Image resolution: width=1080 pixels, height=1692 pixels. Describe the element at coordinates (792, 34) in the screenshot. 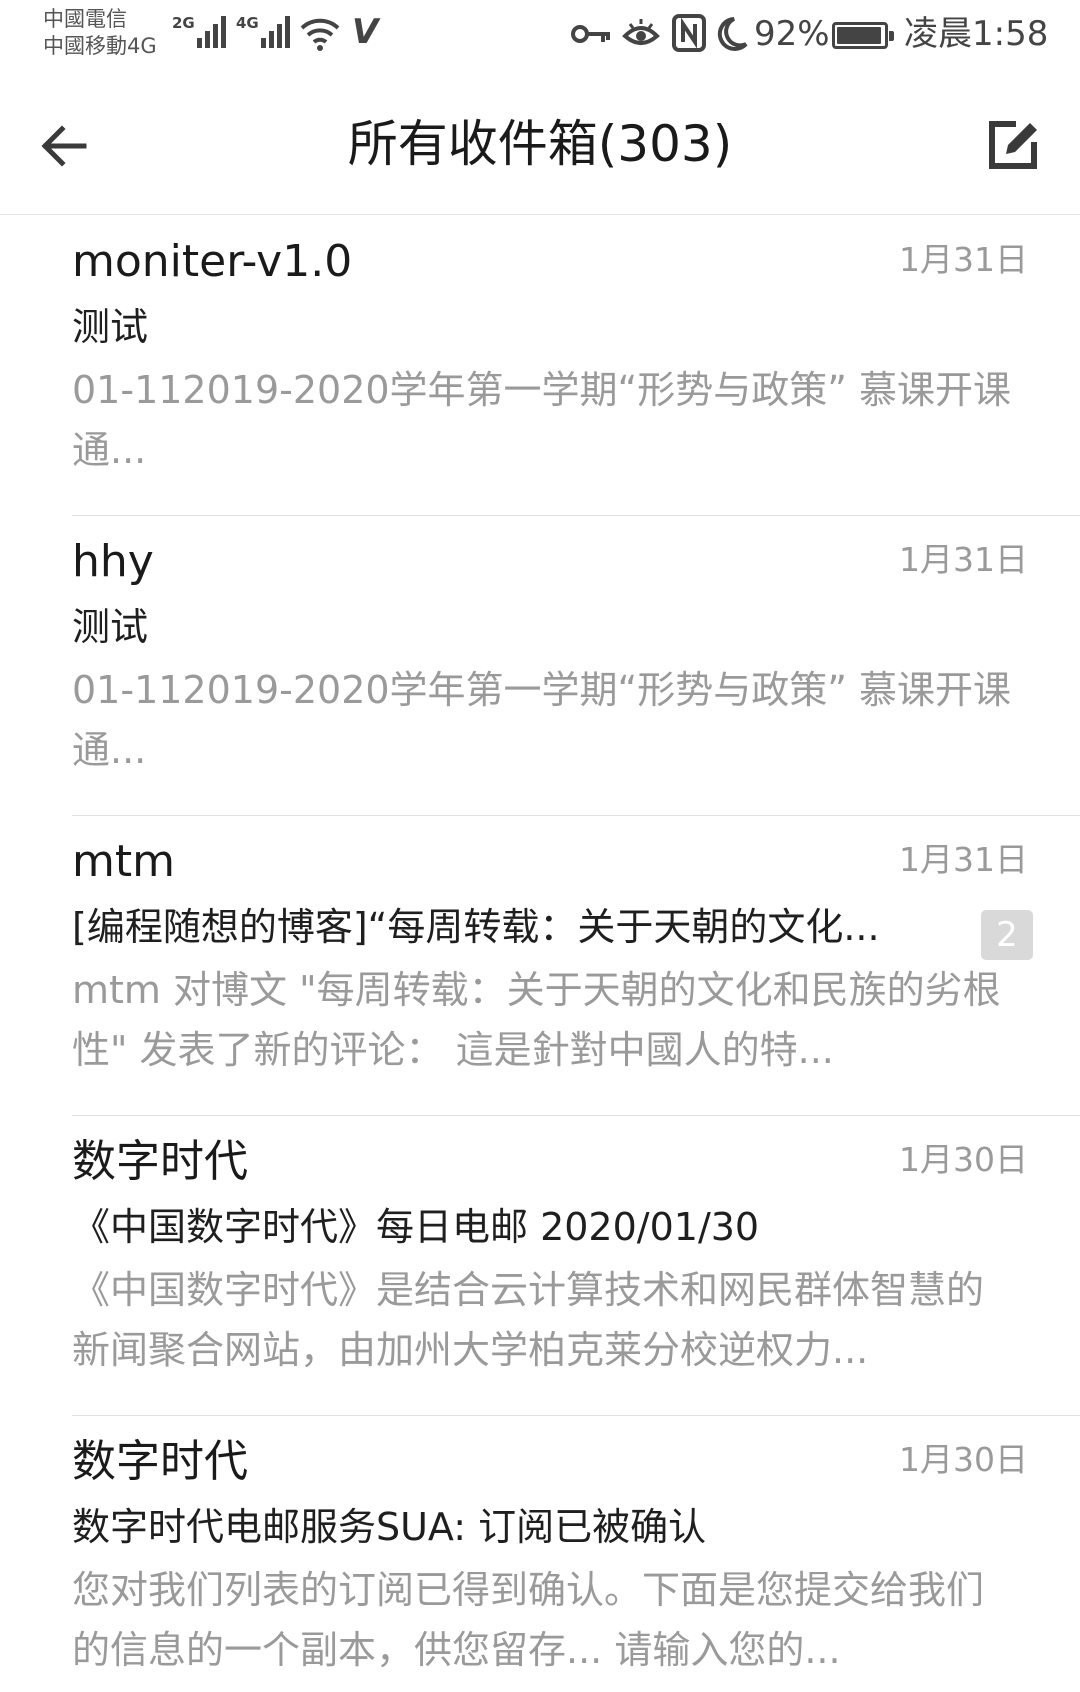

I see `battery-percent: 92%` at that location.